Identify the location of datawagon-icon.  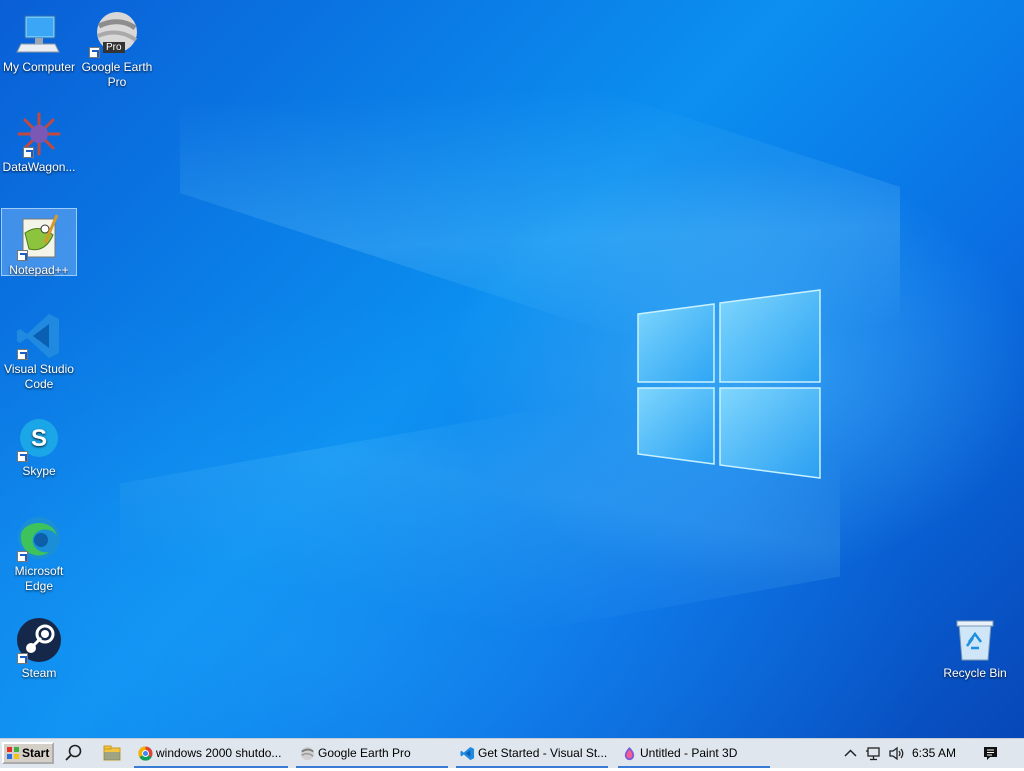
(39, 134).